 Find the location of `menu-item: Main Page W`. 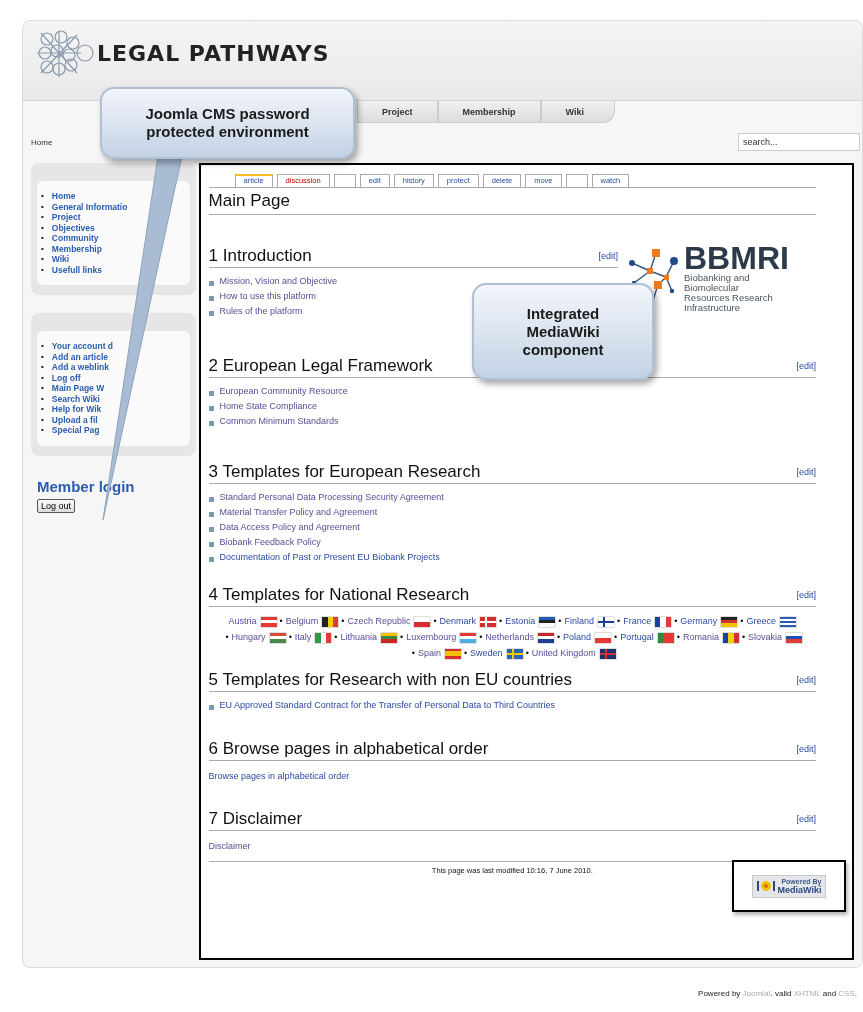

menu-item: Main Page W is located at coordinates (78, 388).